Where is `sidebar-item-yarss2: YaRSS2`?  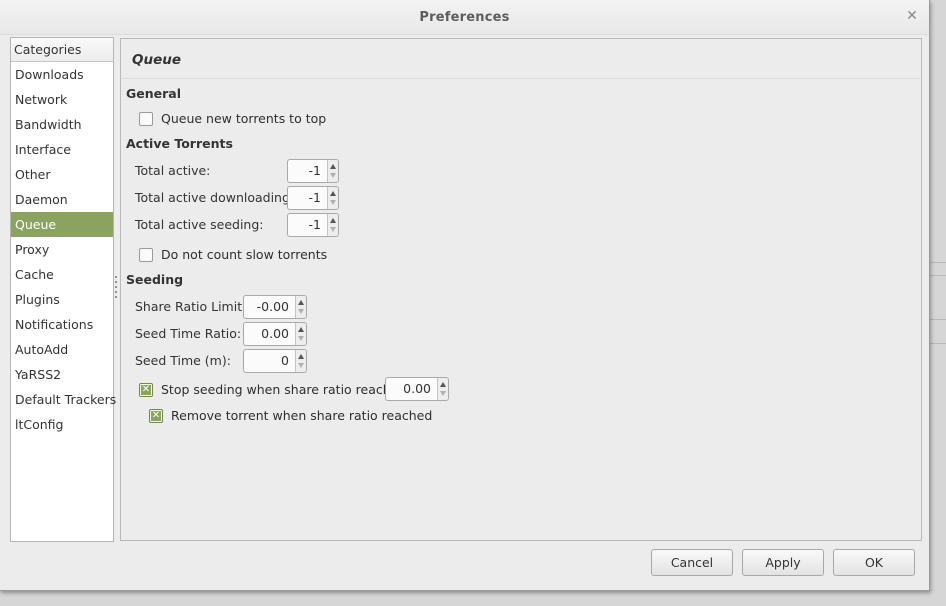 sidebar-item-yarss2: YaRSS2 is located at coordinates (62, 374).